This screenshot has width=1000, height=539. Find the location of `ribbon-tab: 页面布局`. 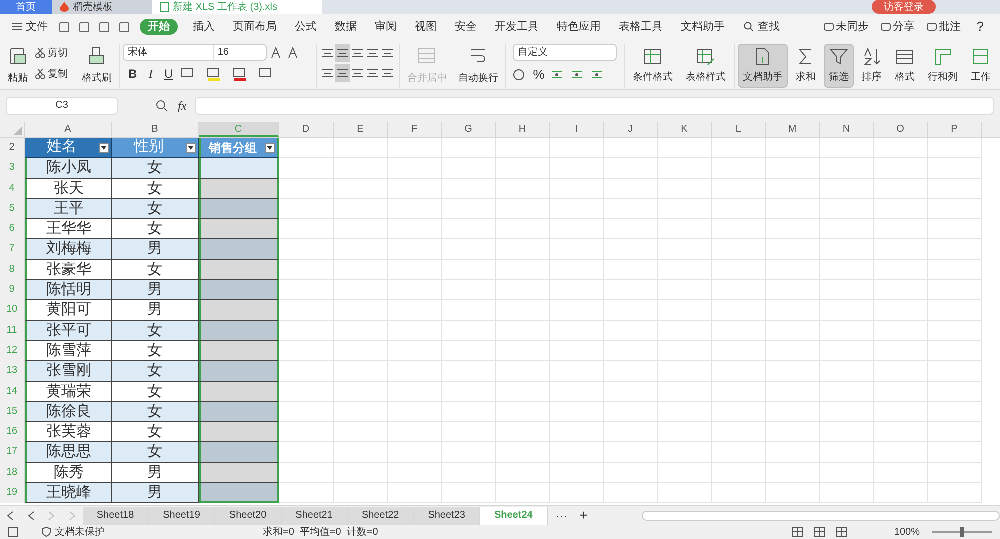

ribbon-tab: 页面布局 is located at coordinates (255, 27).